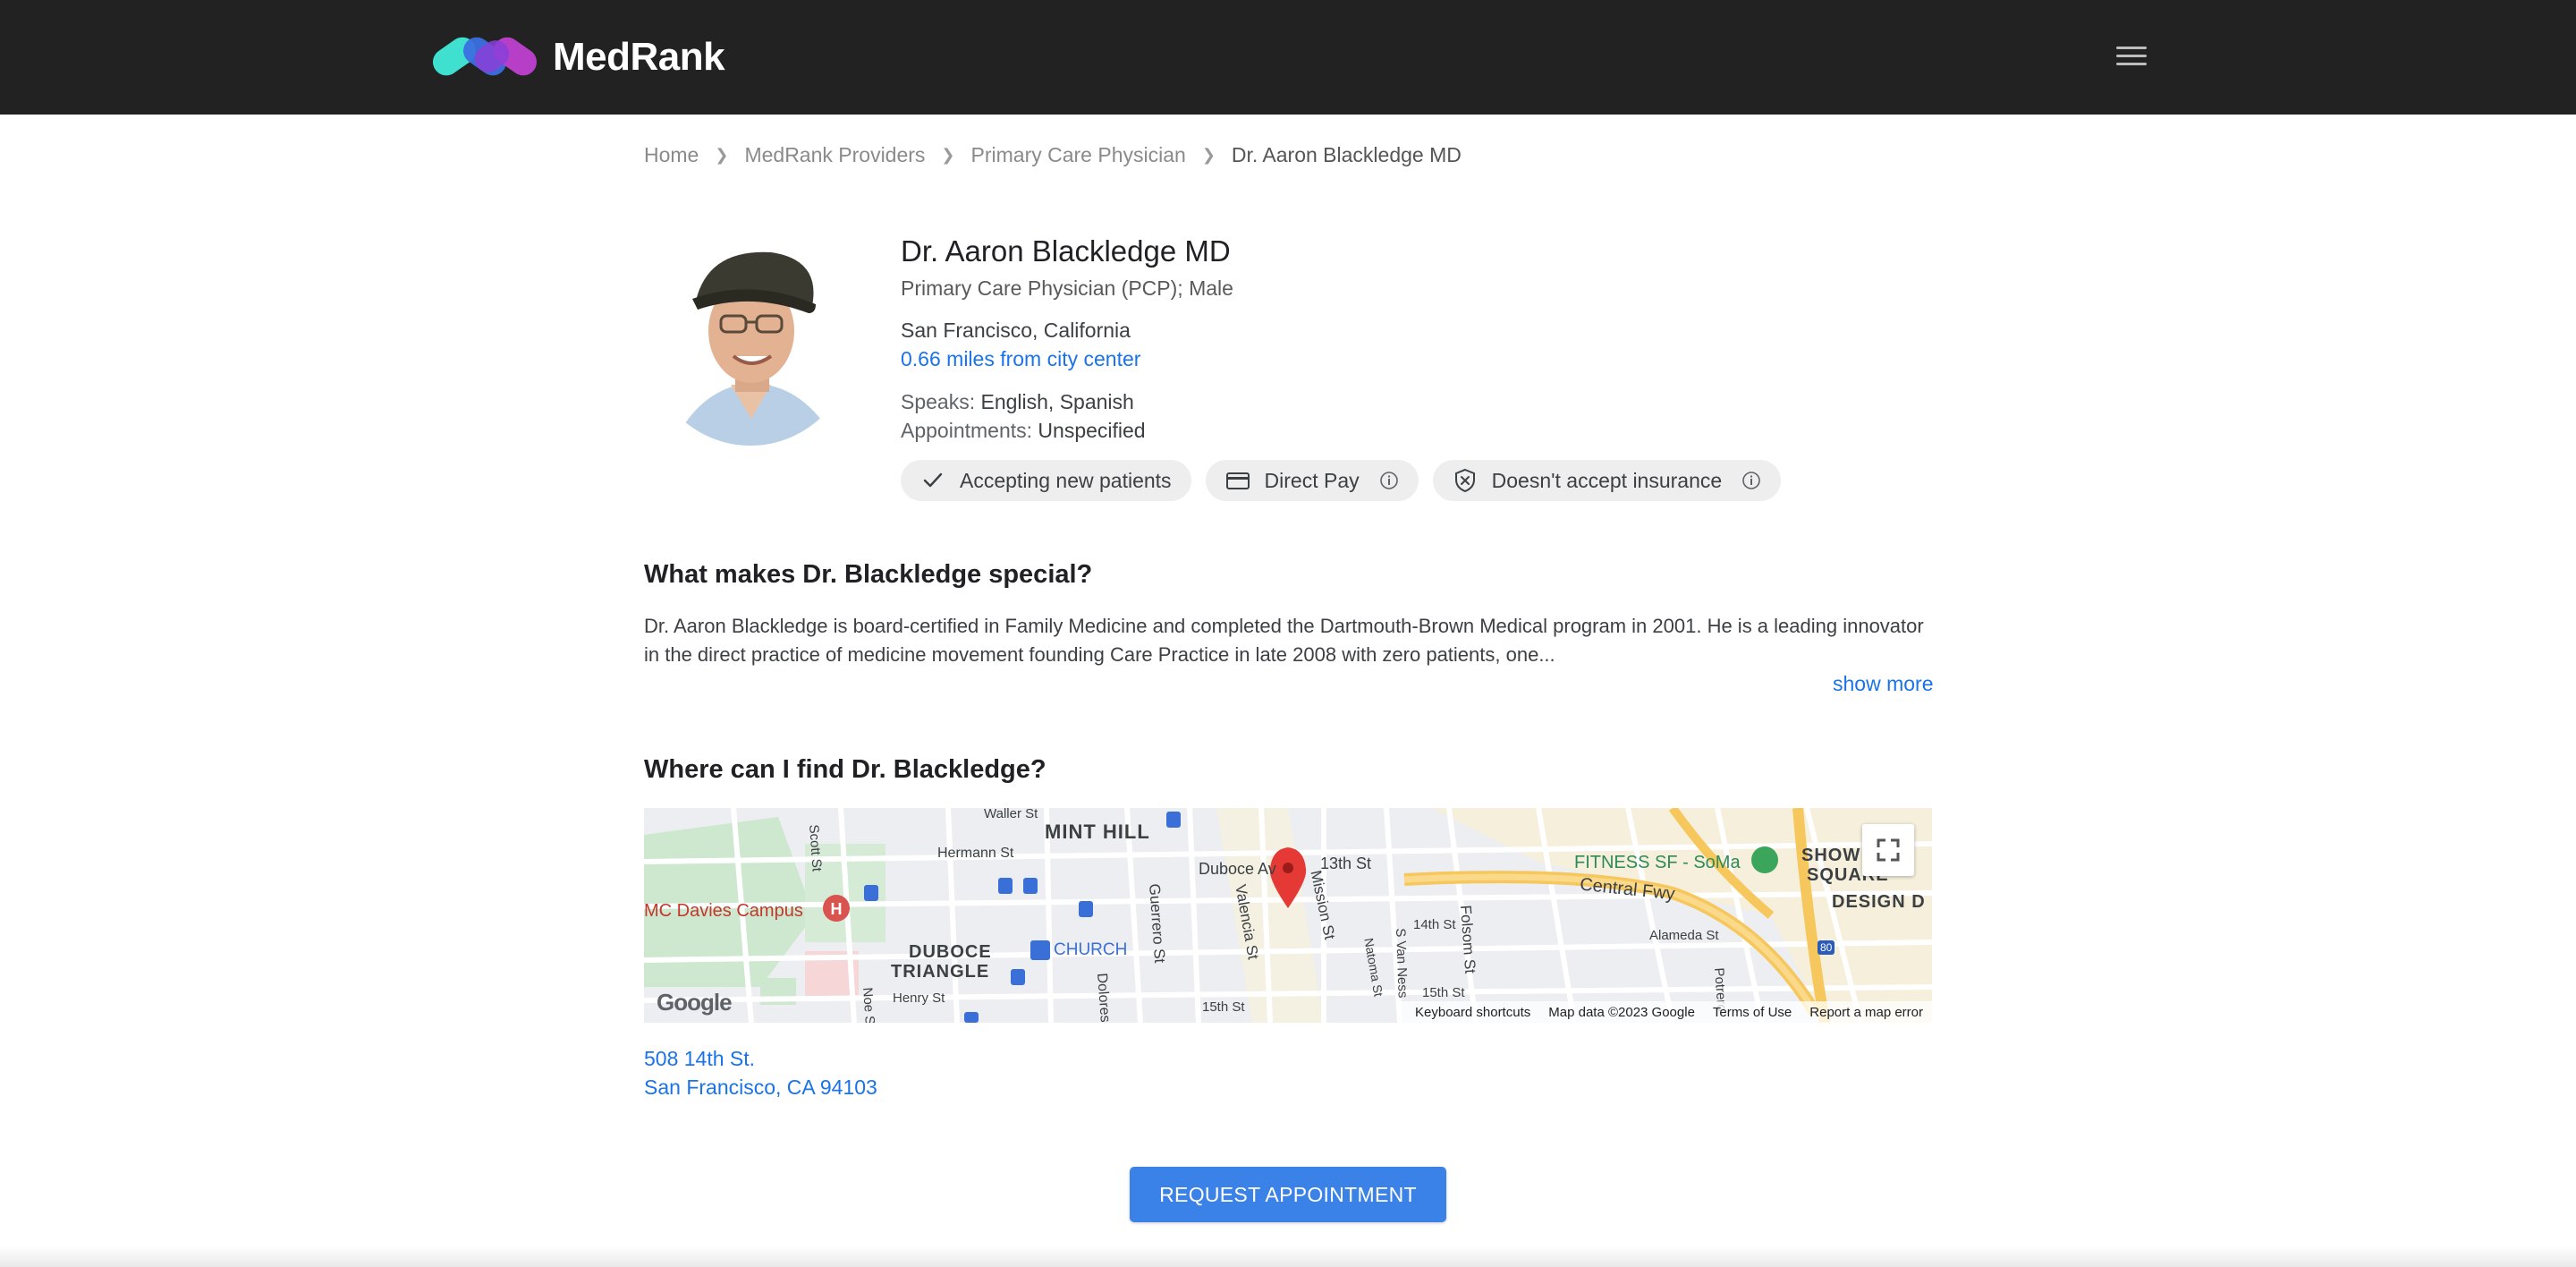 The height and width of the screenshot is (1267, 2576). What do you see at coordinates (1091, 950) in the screenshot?
I see `map-label-church: CHURCH` at bounding box center [1091, 950].